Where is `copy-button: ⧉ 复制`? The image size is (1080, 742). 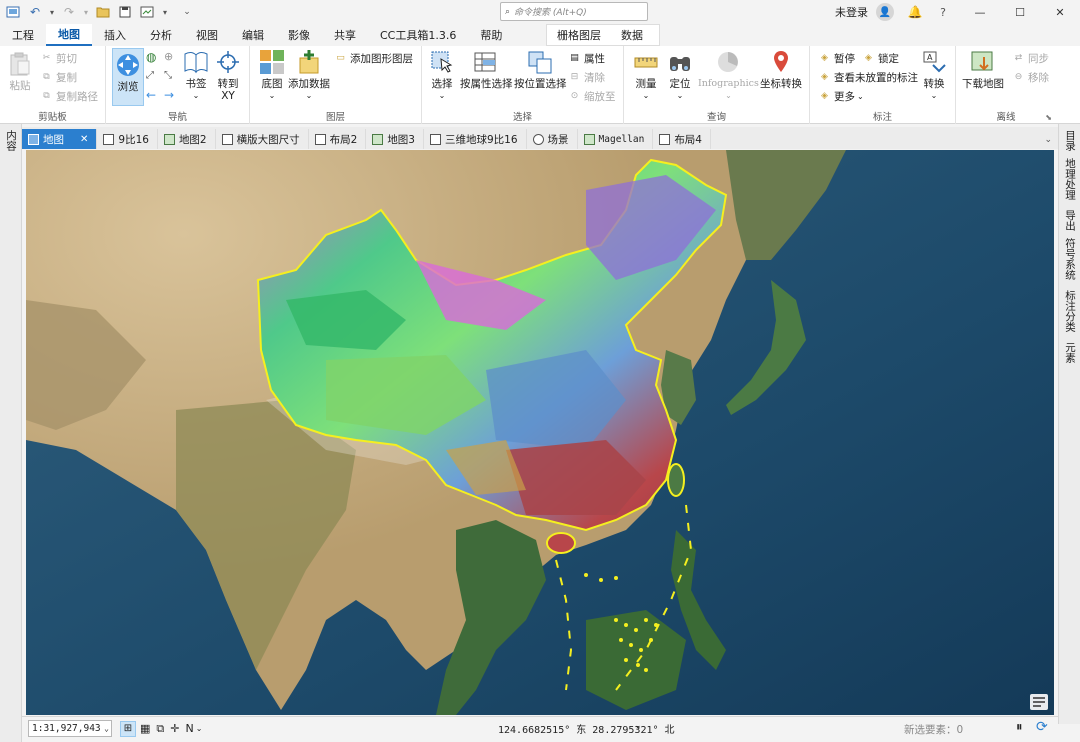 copy-button: ⧉ 复制 is located at coordinates (58, 77).